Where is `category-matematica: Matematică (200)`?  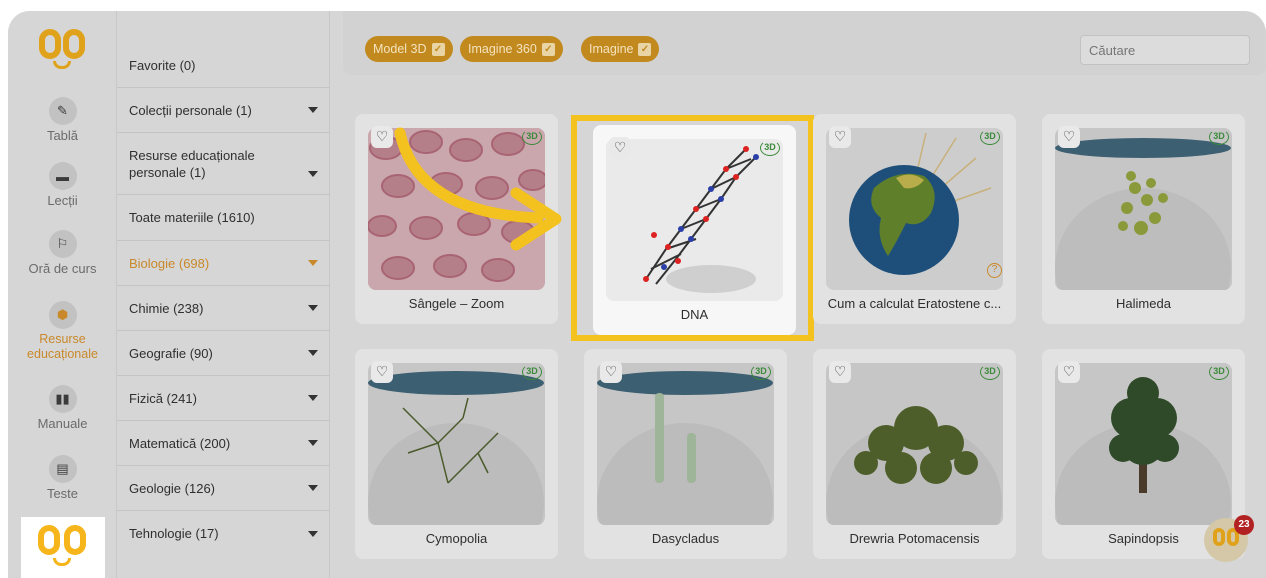 category-matematica: Matematică (200) is located at coordinates (223, 443).